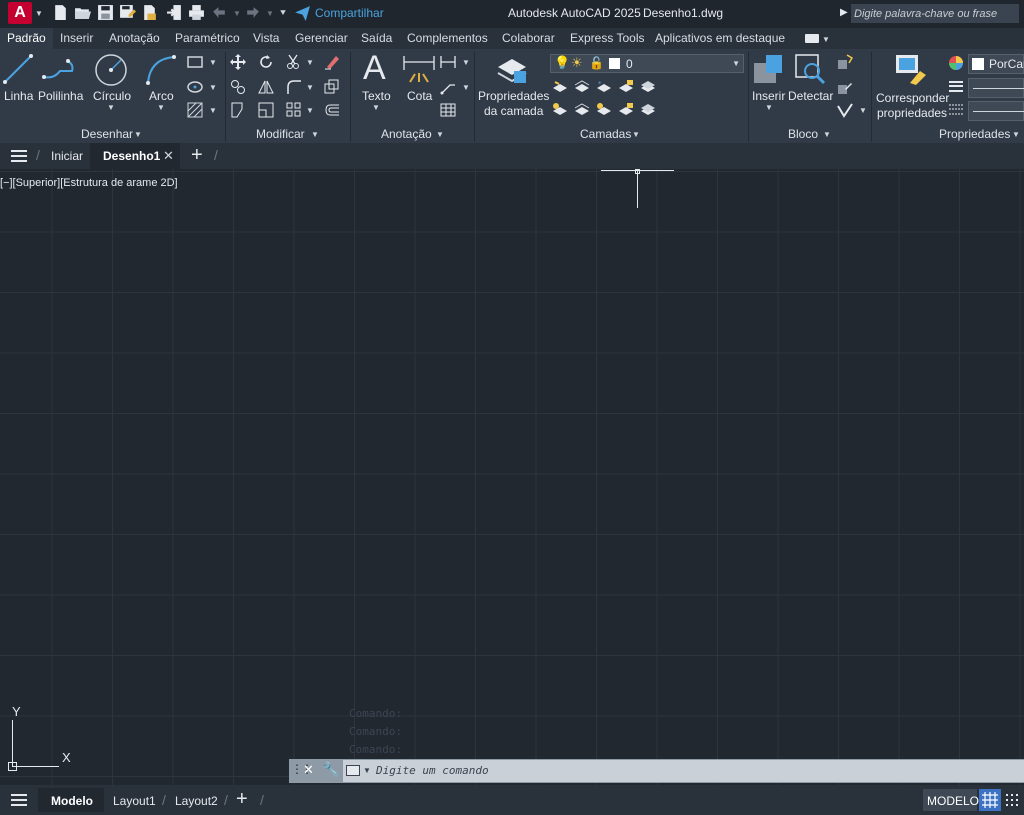 This screenshot has width=1024, height=815. Describe the element at coordinates (956, 63) in the screenshot. I see `color-wheel-icon` at that location.